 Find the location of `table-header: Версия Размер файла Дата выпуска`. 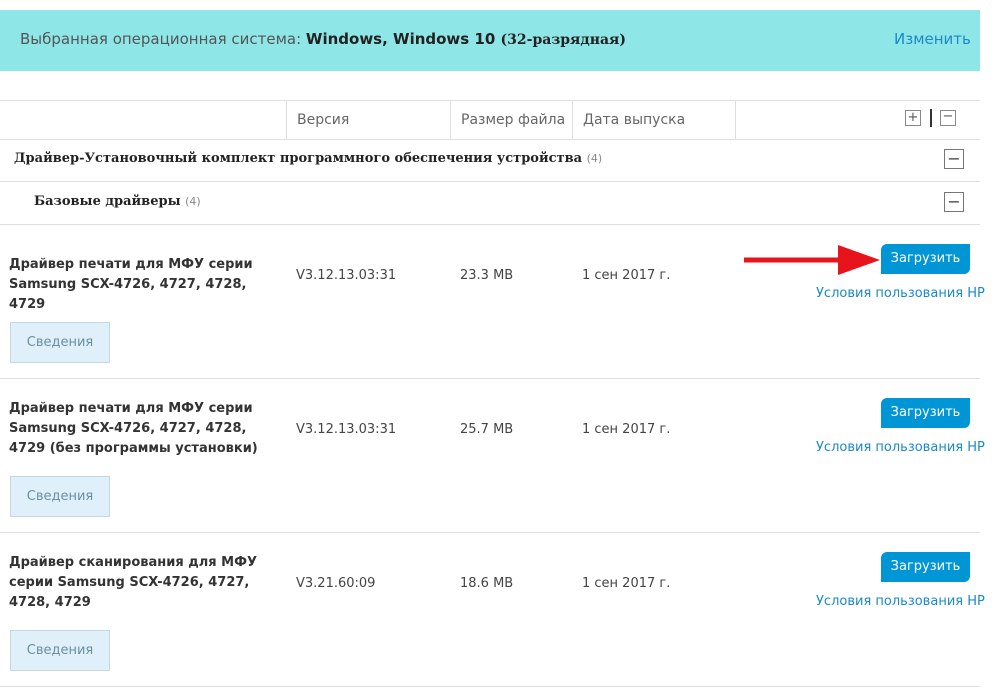

table-header: Версия Размер файла Дата выпуска is located at coordinates (490, 120).